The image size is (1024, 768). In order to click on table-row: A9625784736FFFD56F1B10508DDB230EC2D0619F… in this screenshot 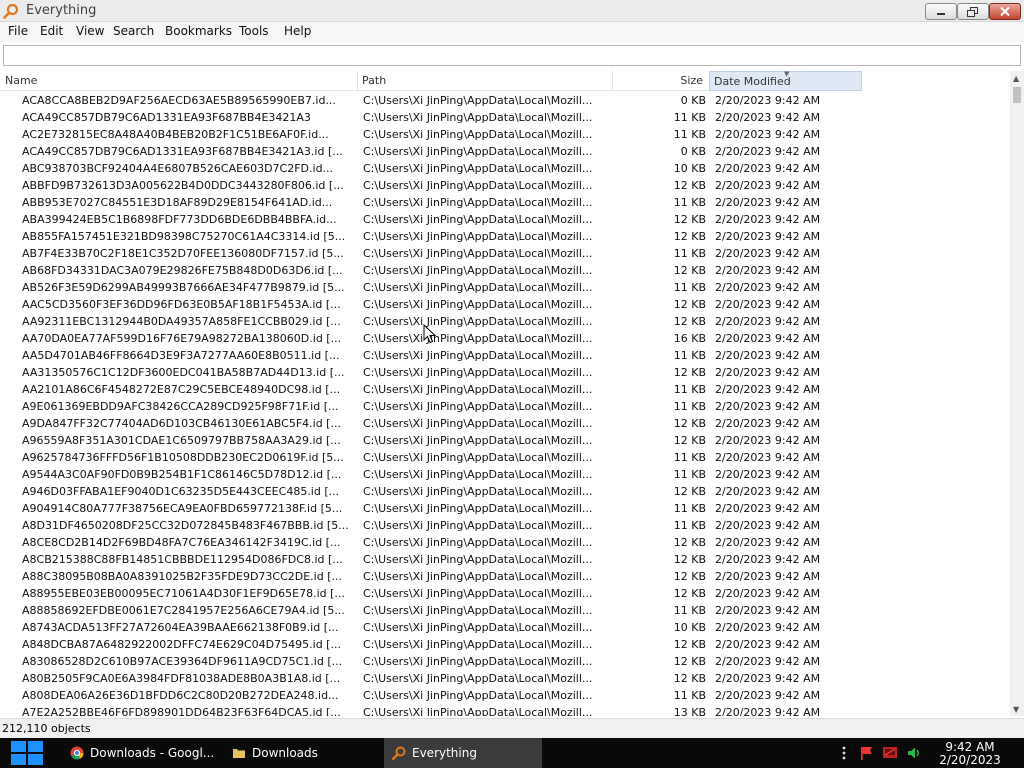, I will do `click(431, 457)`.